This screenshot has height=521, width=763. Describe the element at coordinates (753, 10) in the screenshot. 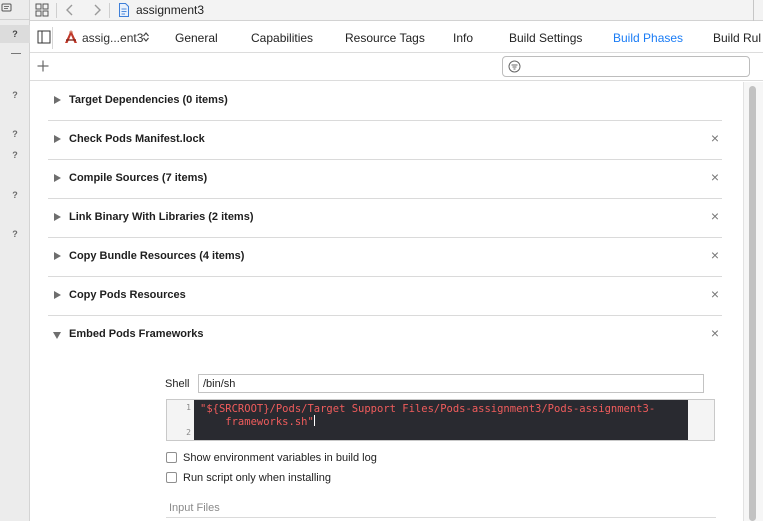

I see `toolbar-divider` at that location.